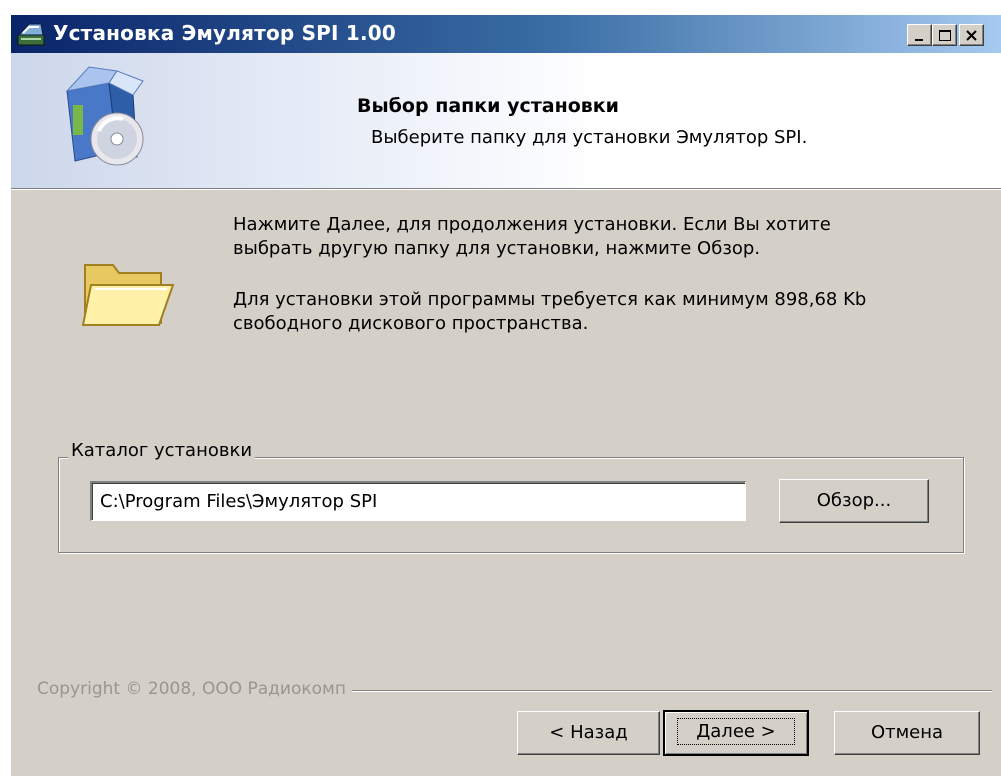  I want to click on install-path-input, so click(418, 501).